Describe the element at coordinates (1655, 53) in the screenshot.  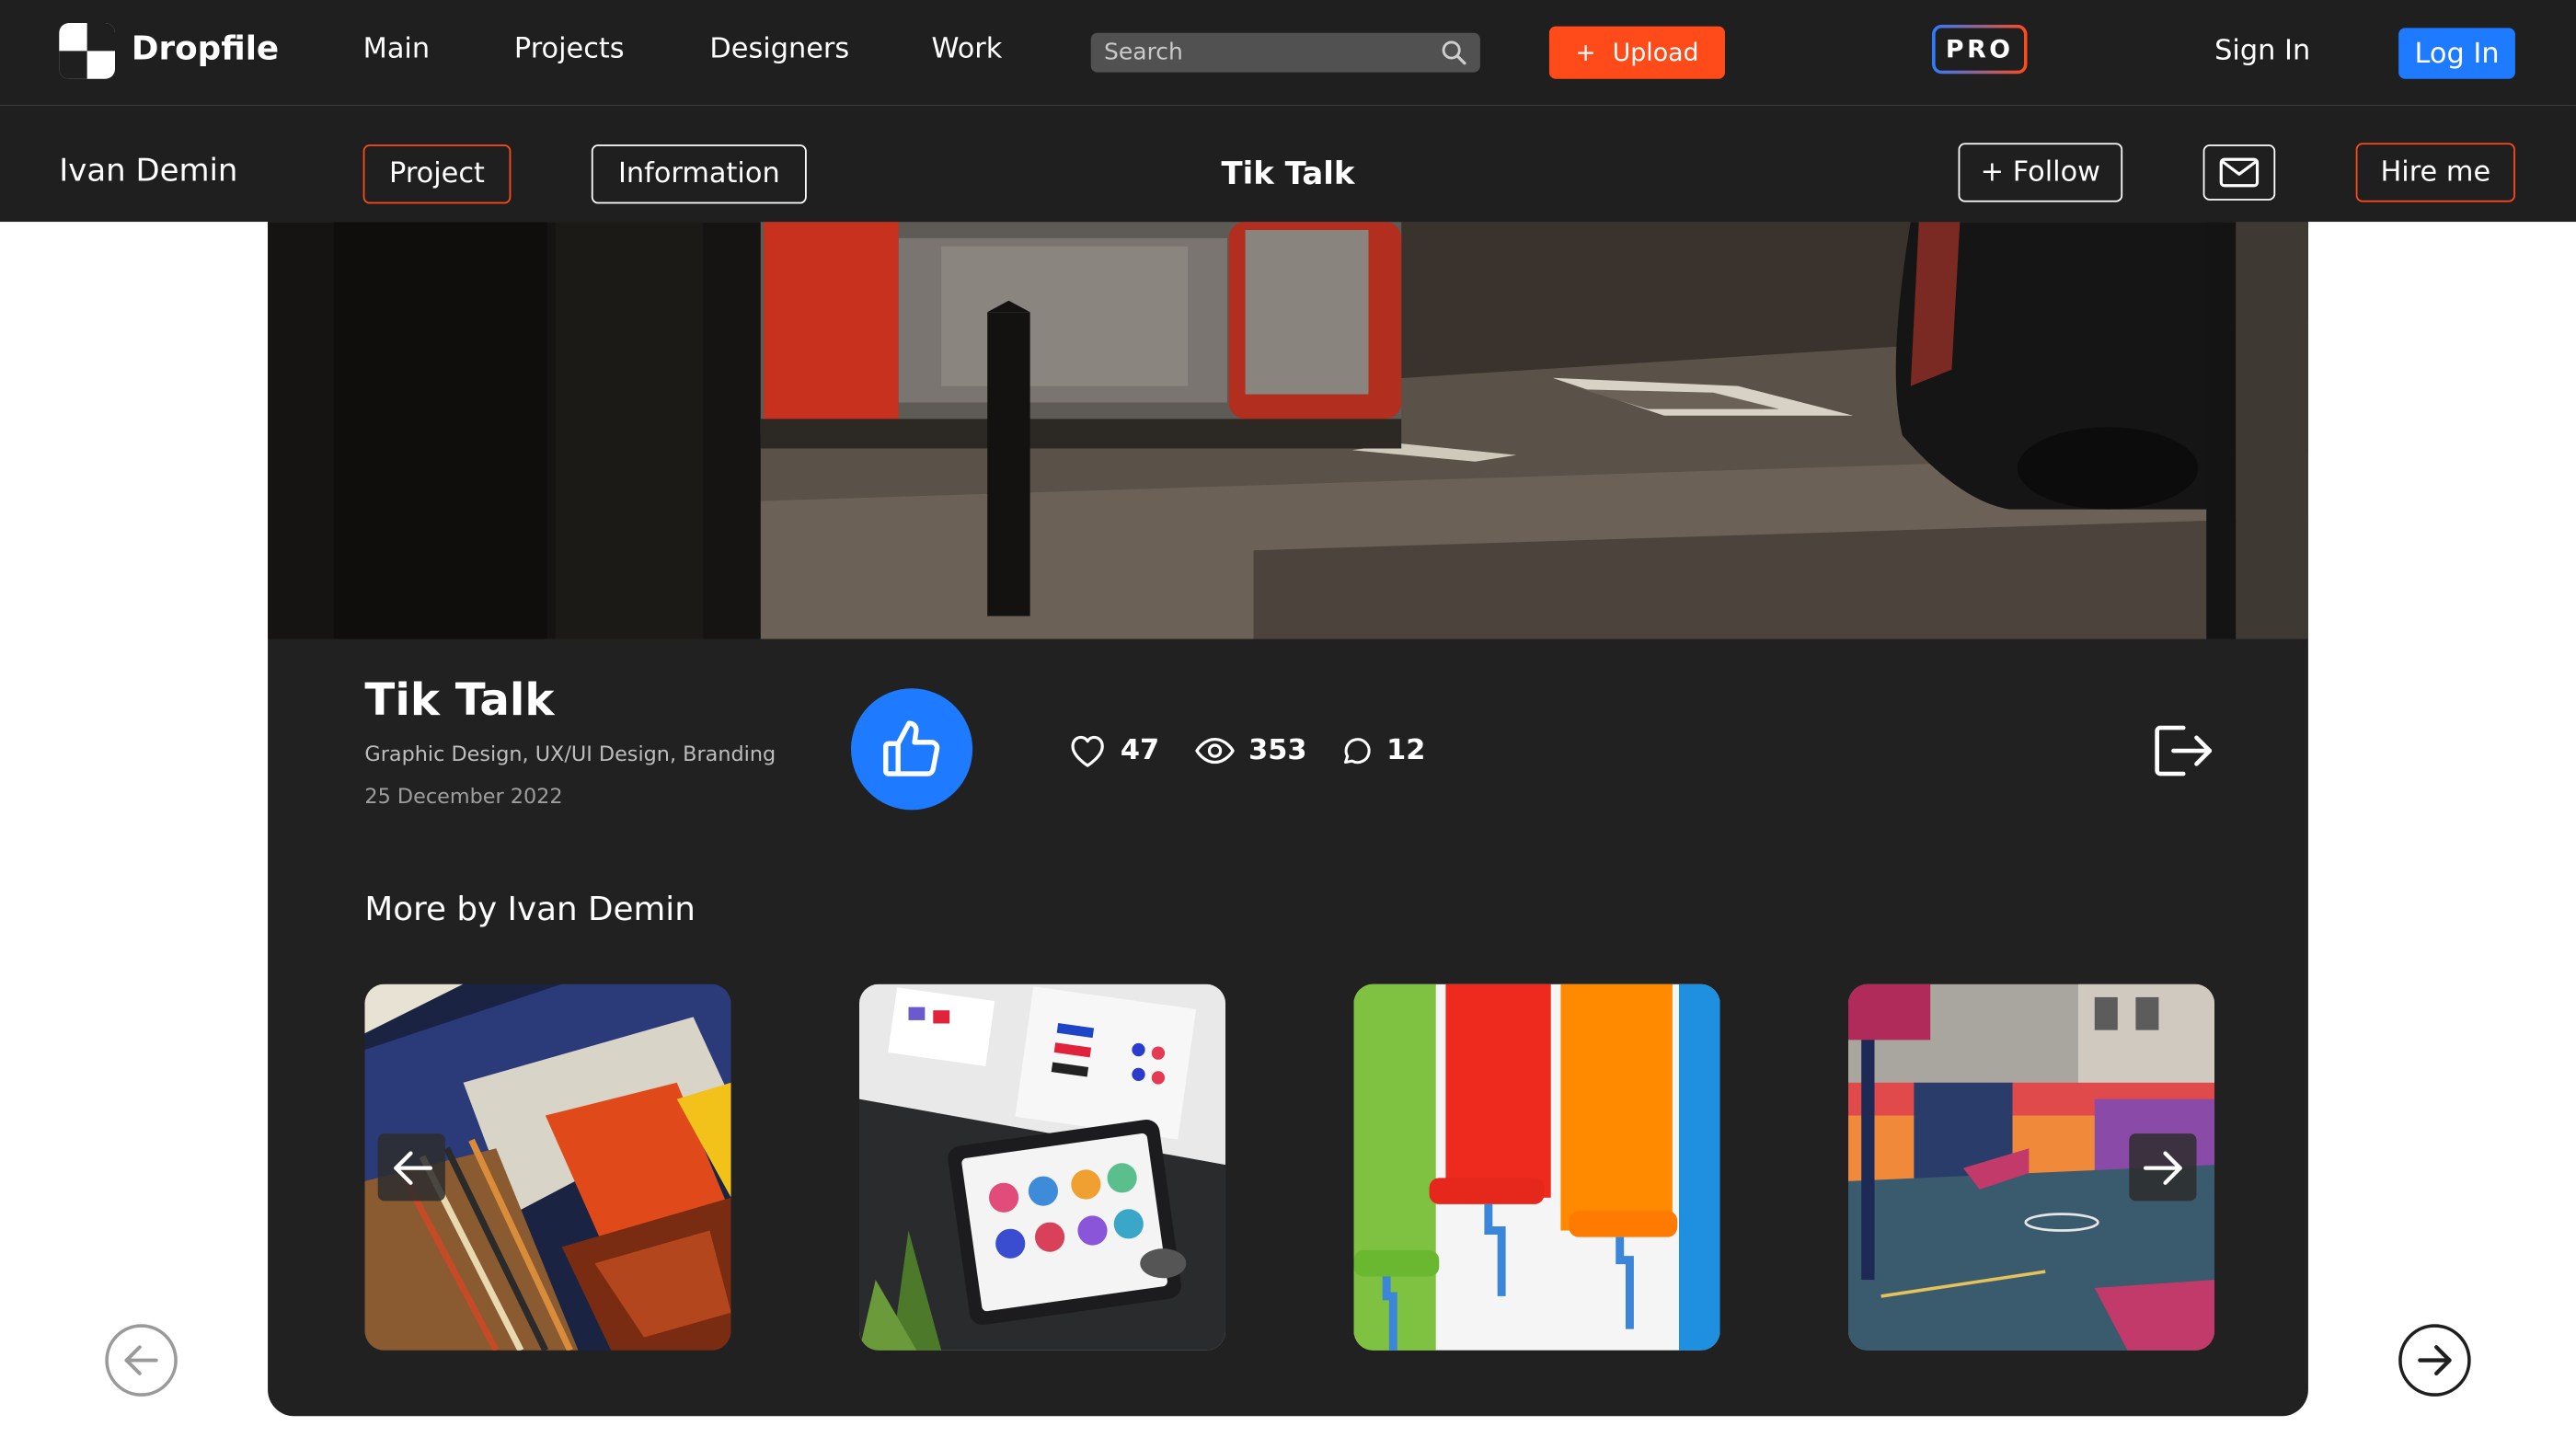
I see `upload-label: Upload` at that location.